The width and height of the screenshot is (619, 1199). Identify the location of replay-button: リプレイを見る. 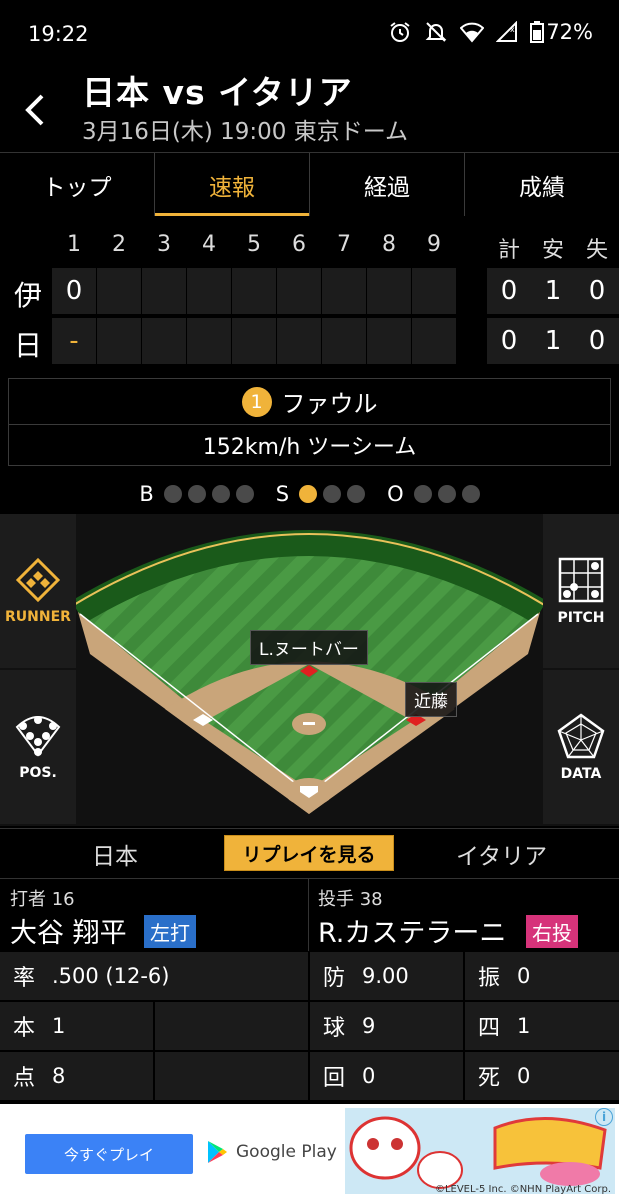
(309, 853).